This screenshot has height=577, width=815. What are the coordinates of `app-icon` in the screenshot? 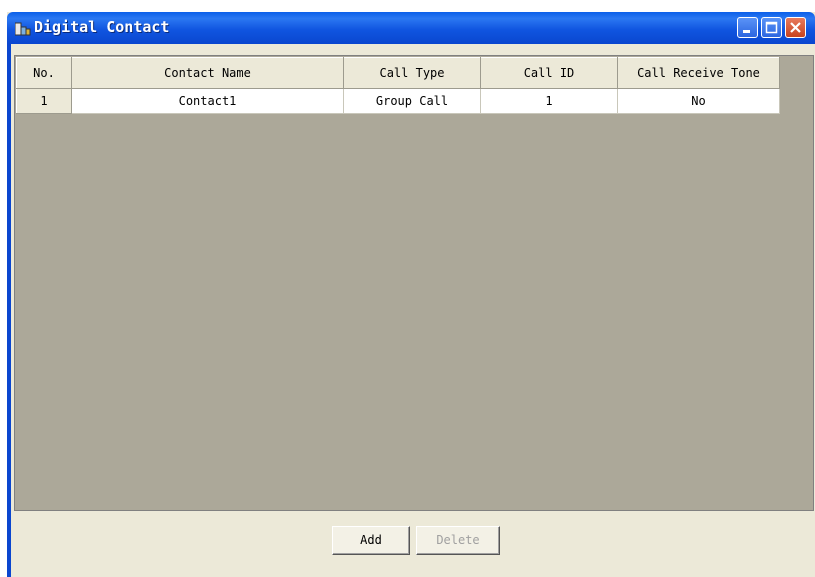 It's located at (22, 28).